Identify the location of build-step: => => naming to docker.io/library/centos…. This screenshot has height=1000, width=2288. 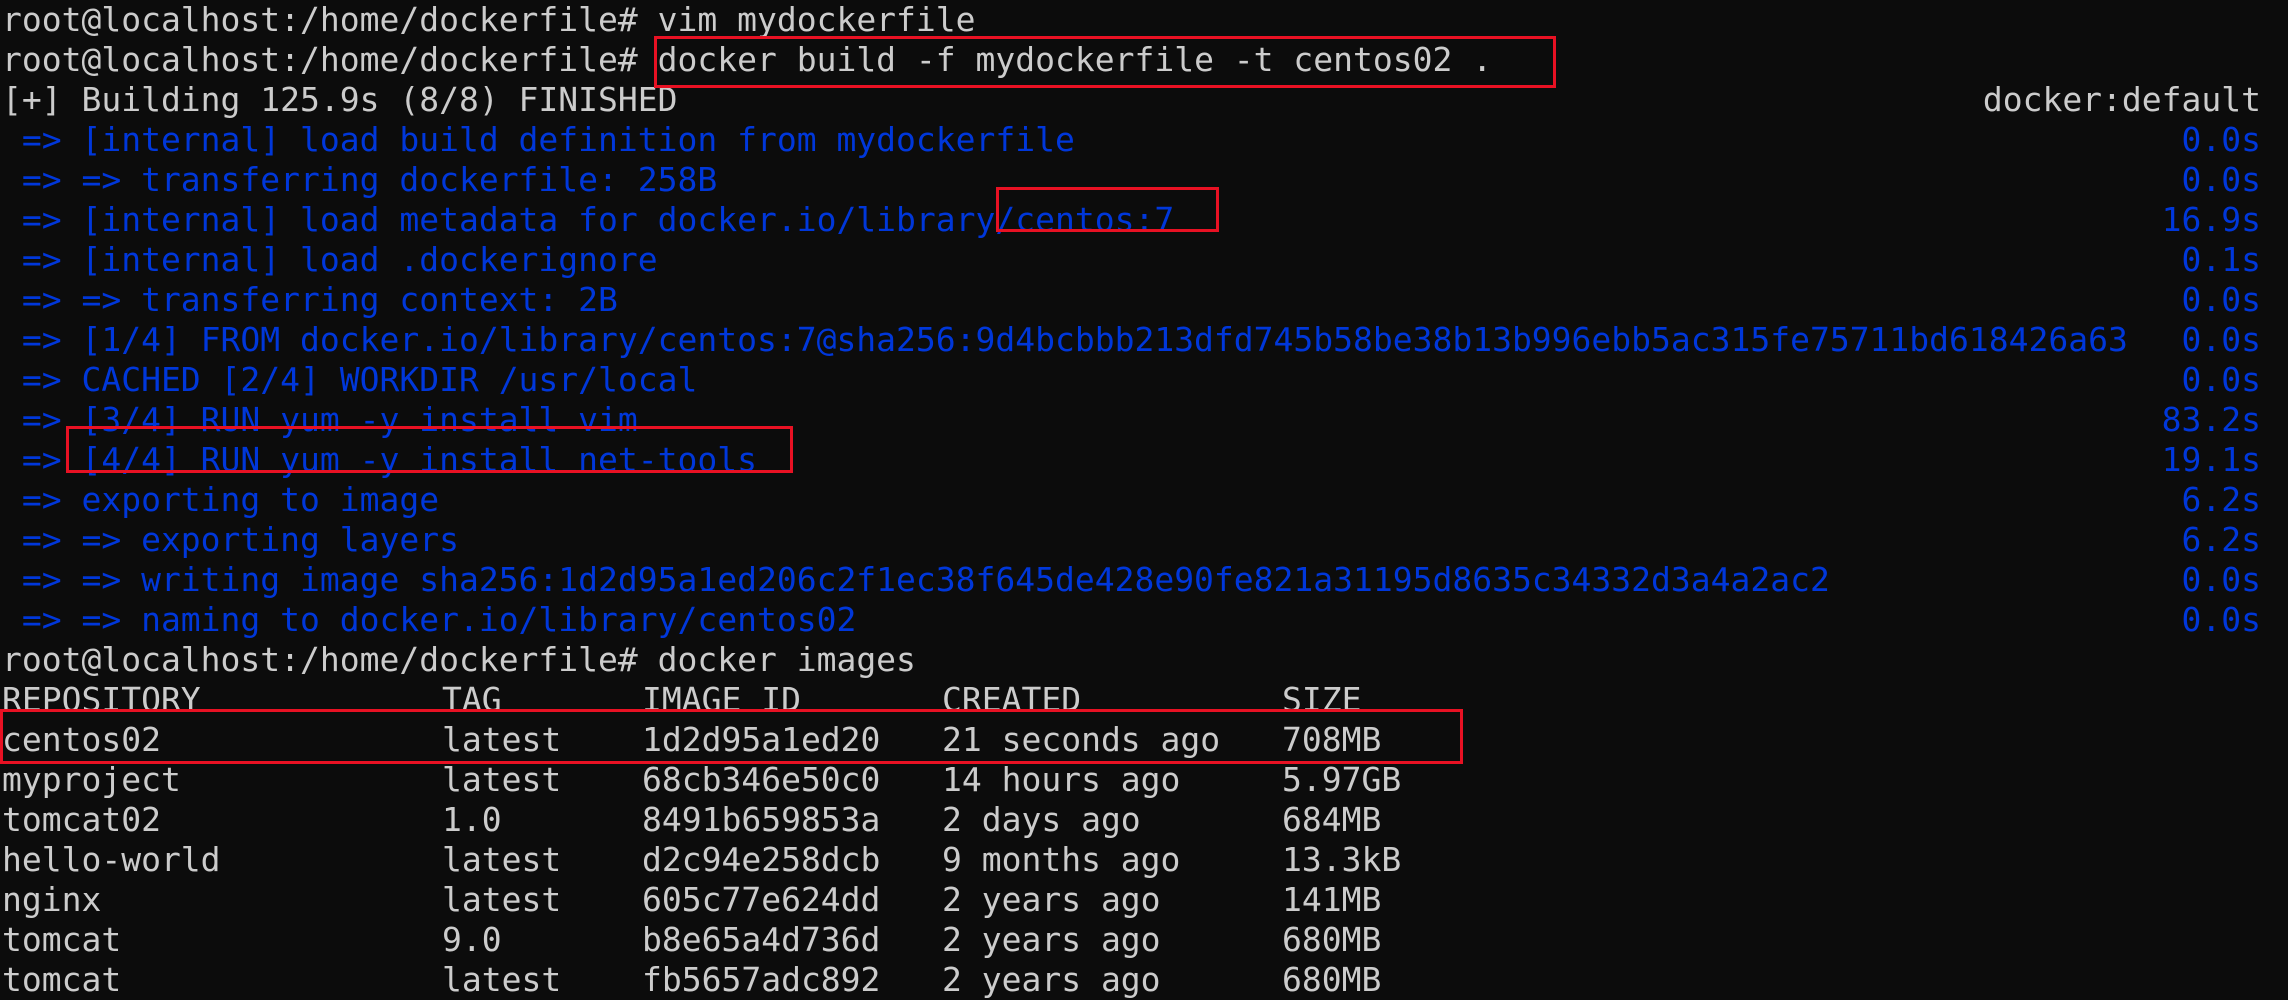
(429, 619).